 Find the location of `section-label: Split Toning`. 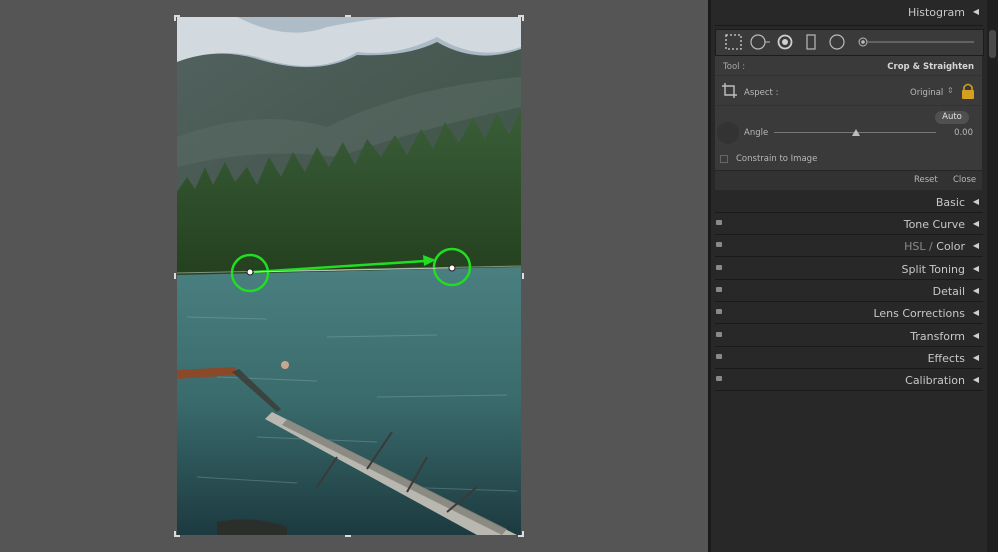

section-label: Split Toning is located at coordinates (933, 269).